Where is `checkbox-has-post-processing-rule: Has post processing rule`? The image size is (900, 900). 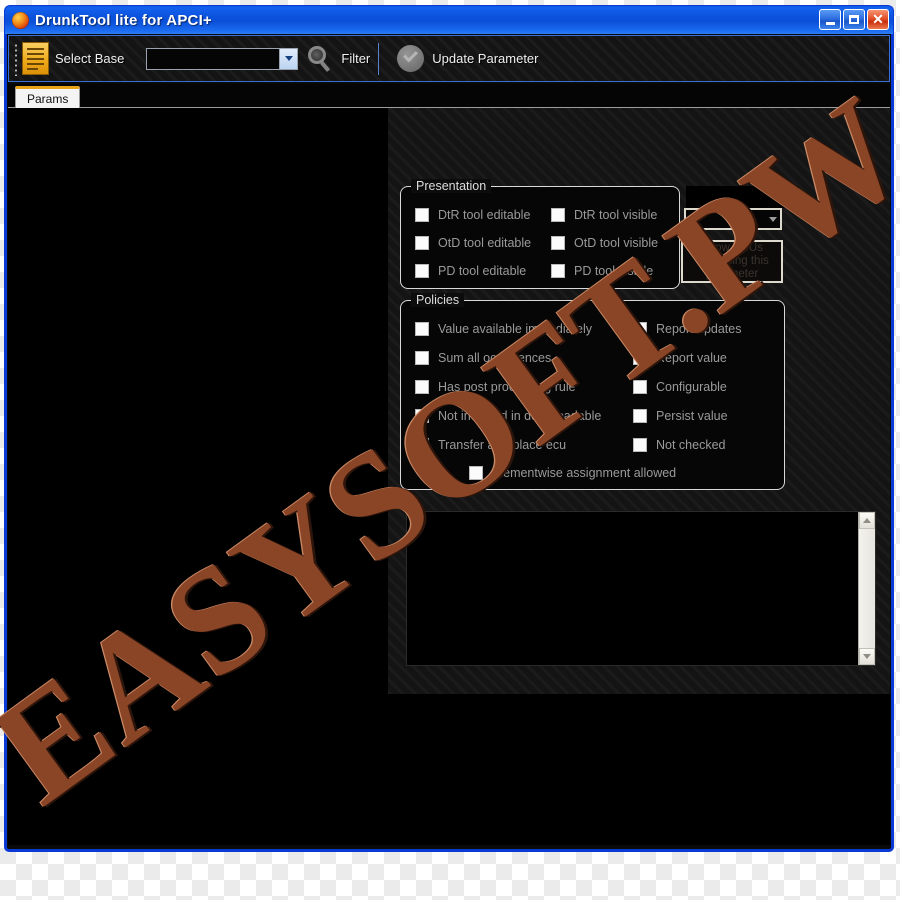
checkbox-has-post-processing-rule: Has post processing rule is located at coordinates (495, 387).